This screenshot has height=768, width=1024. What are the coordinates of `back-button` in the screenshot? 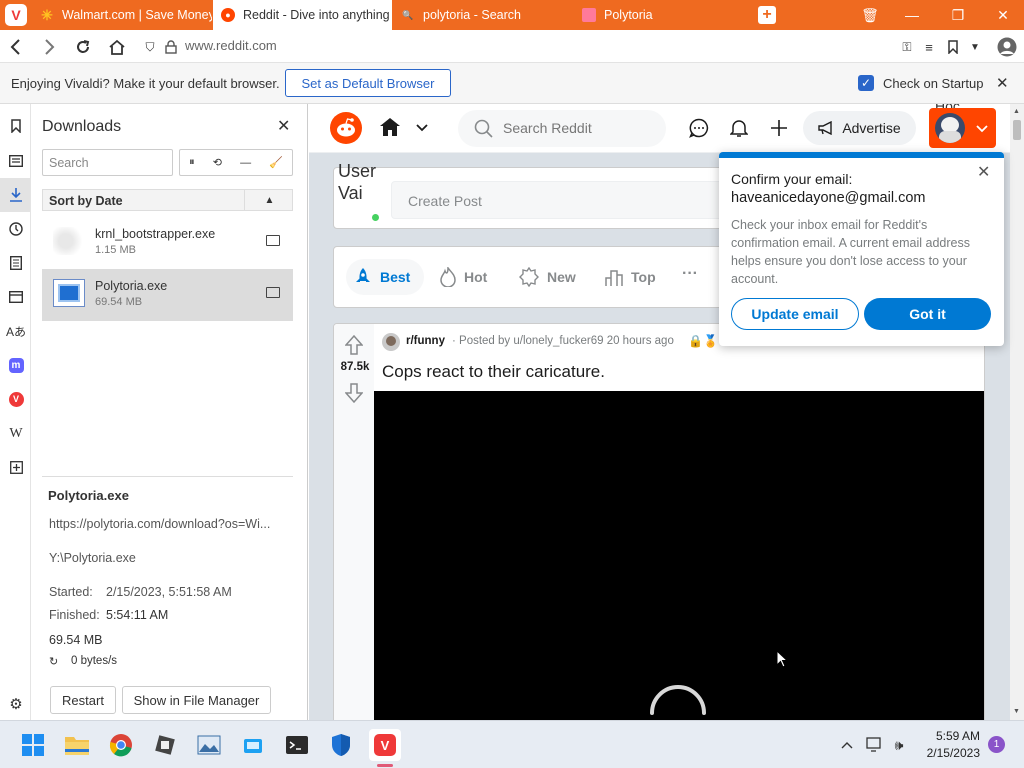 It's located at (16, 47).